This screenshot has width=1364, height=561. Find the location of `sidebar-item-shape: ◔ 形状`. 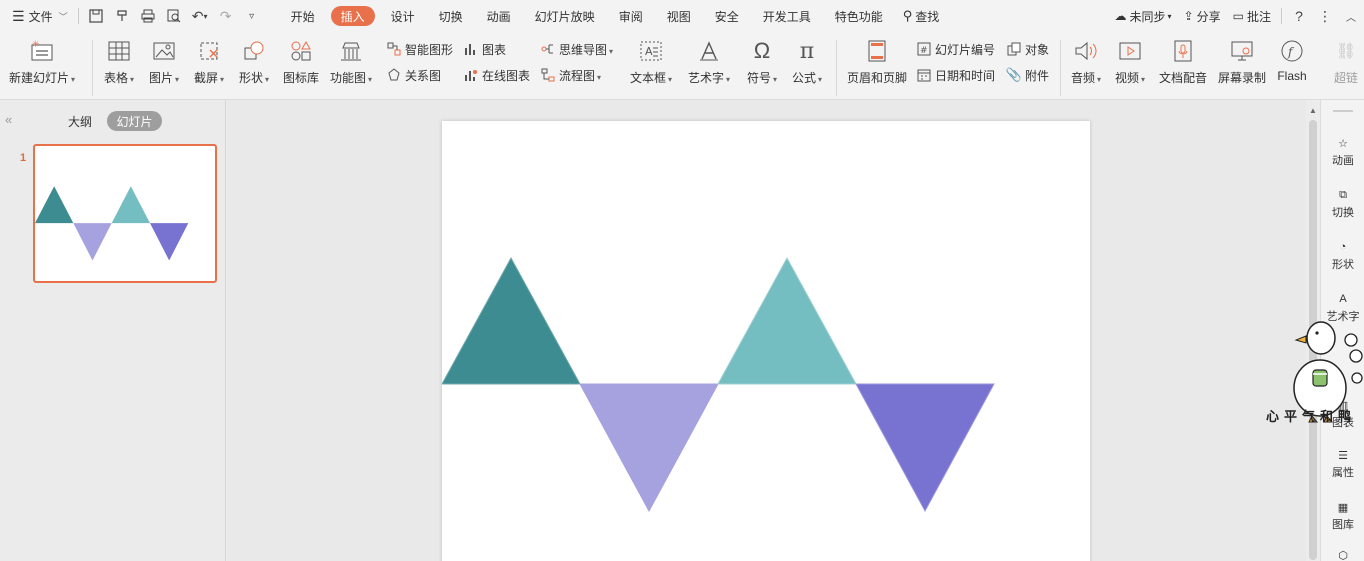

sidebar-item-shape: ◔ 形状 is located at coordinates (1342, 255).